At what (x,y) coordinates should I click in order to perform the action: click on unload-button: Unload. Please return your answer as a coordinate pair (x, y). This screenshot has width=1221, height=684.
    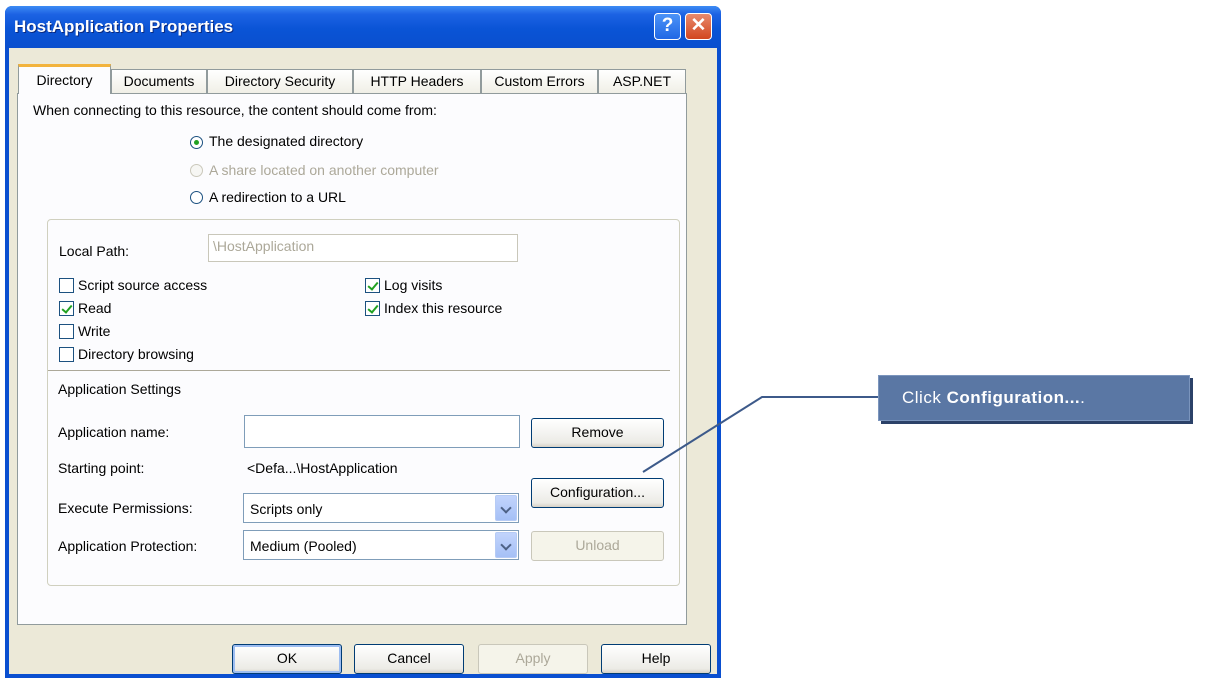
    Looking at the image, I should click on (597, 546).